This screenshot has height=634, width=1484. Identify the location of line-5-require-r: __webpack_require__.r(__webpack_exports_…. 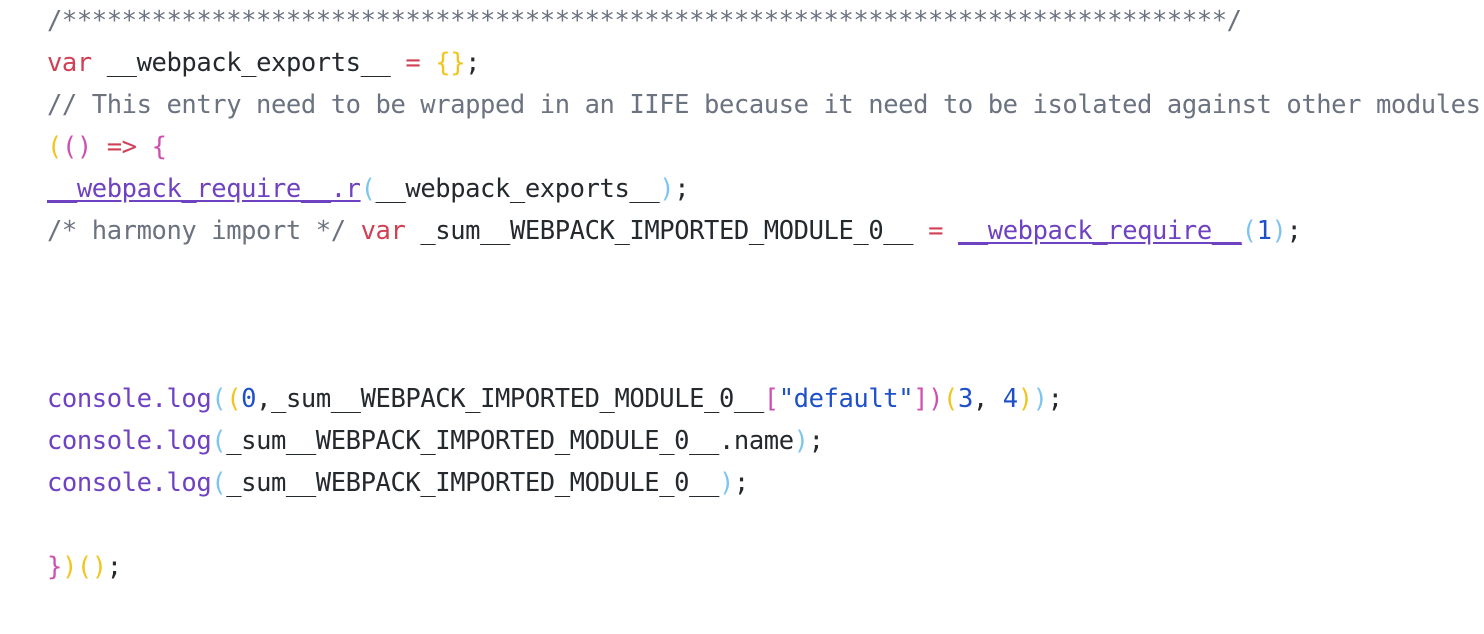
(765, 189).